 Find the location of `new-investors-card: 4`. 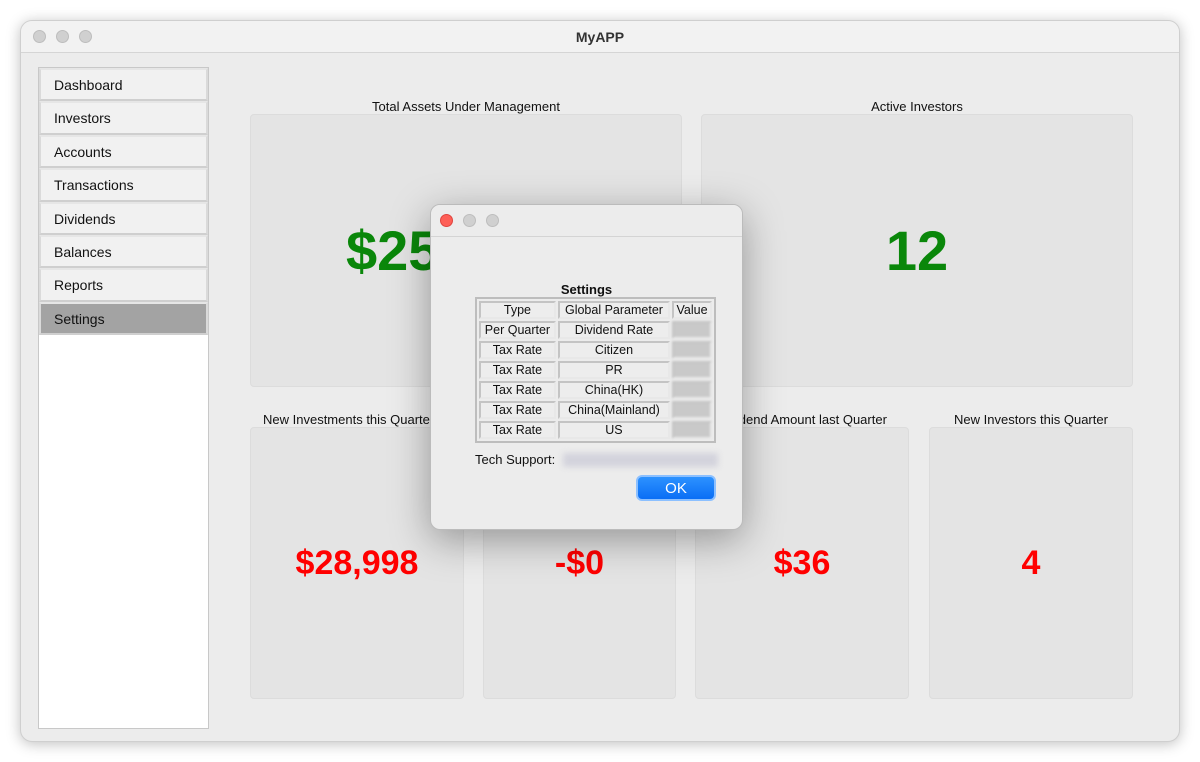

new-investors-card: 4 is located at coordinates (1031, 563).